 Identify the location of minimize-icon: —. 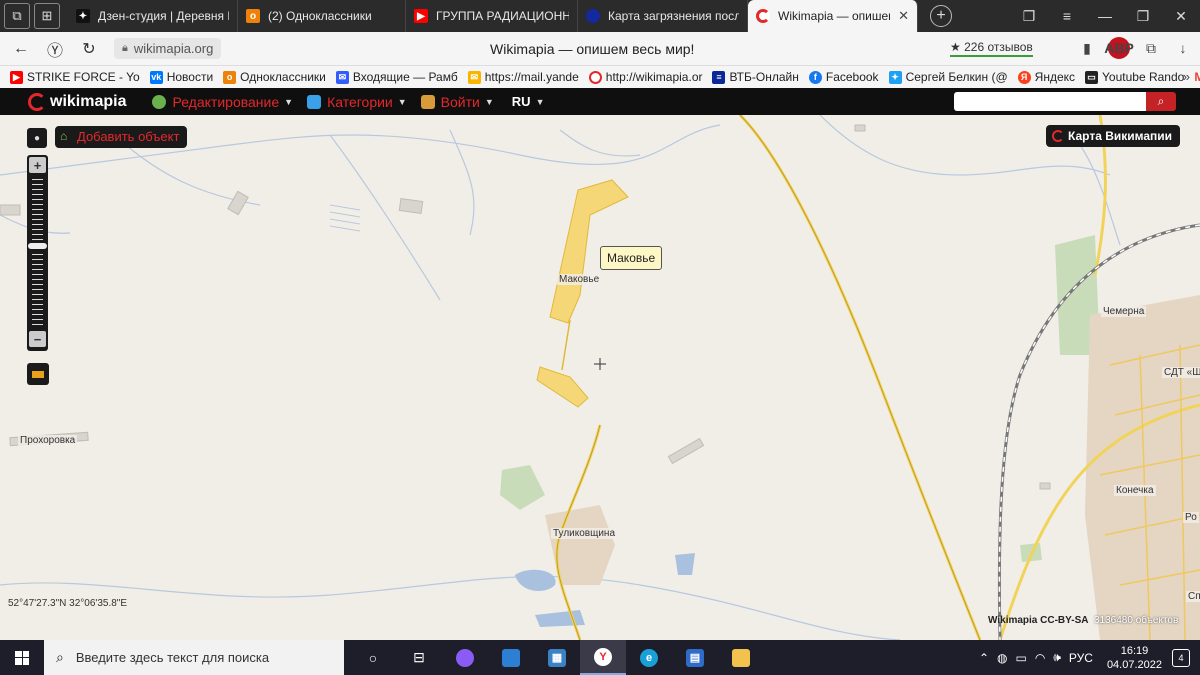
(1105, 16).